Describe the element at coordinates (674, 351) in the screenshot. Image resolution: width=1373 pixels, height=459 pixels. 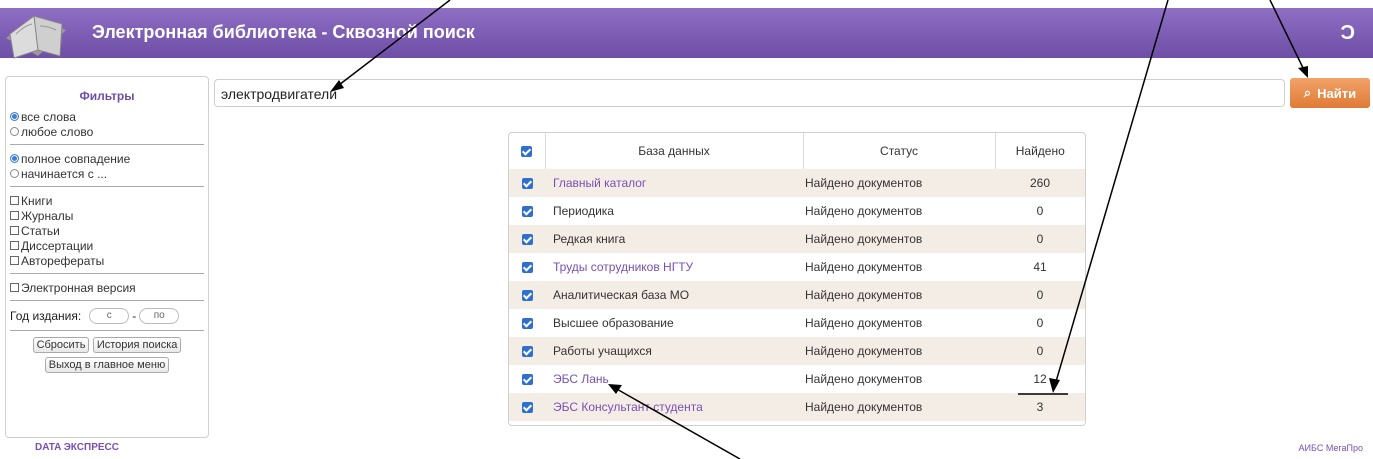
I see `database-name: Работы учащихся` at that location.